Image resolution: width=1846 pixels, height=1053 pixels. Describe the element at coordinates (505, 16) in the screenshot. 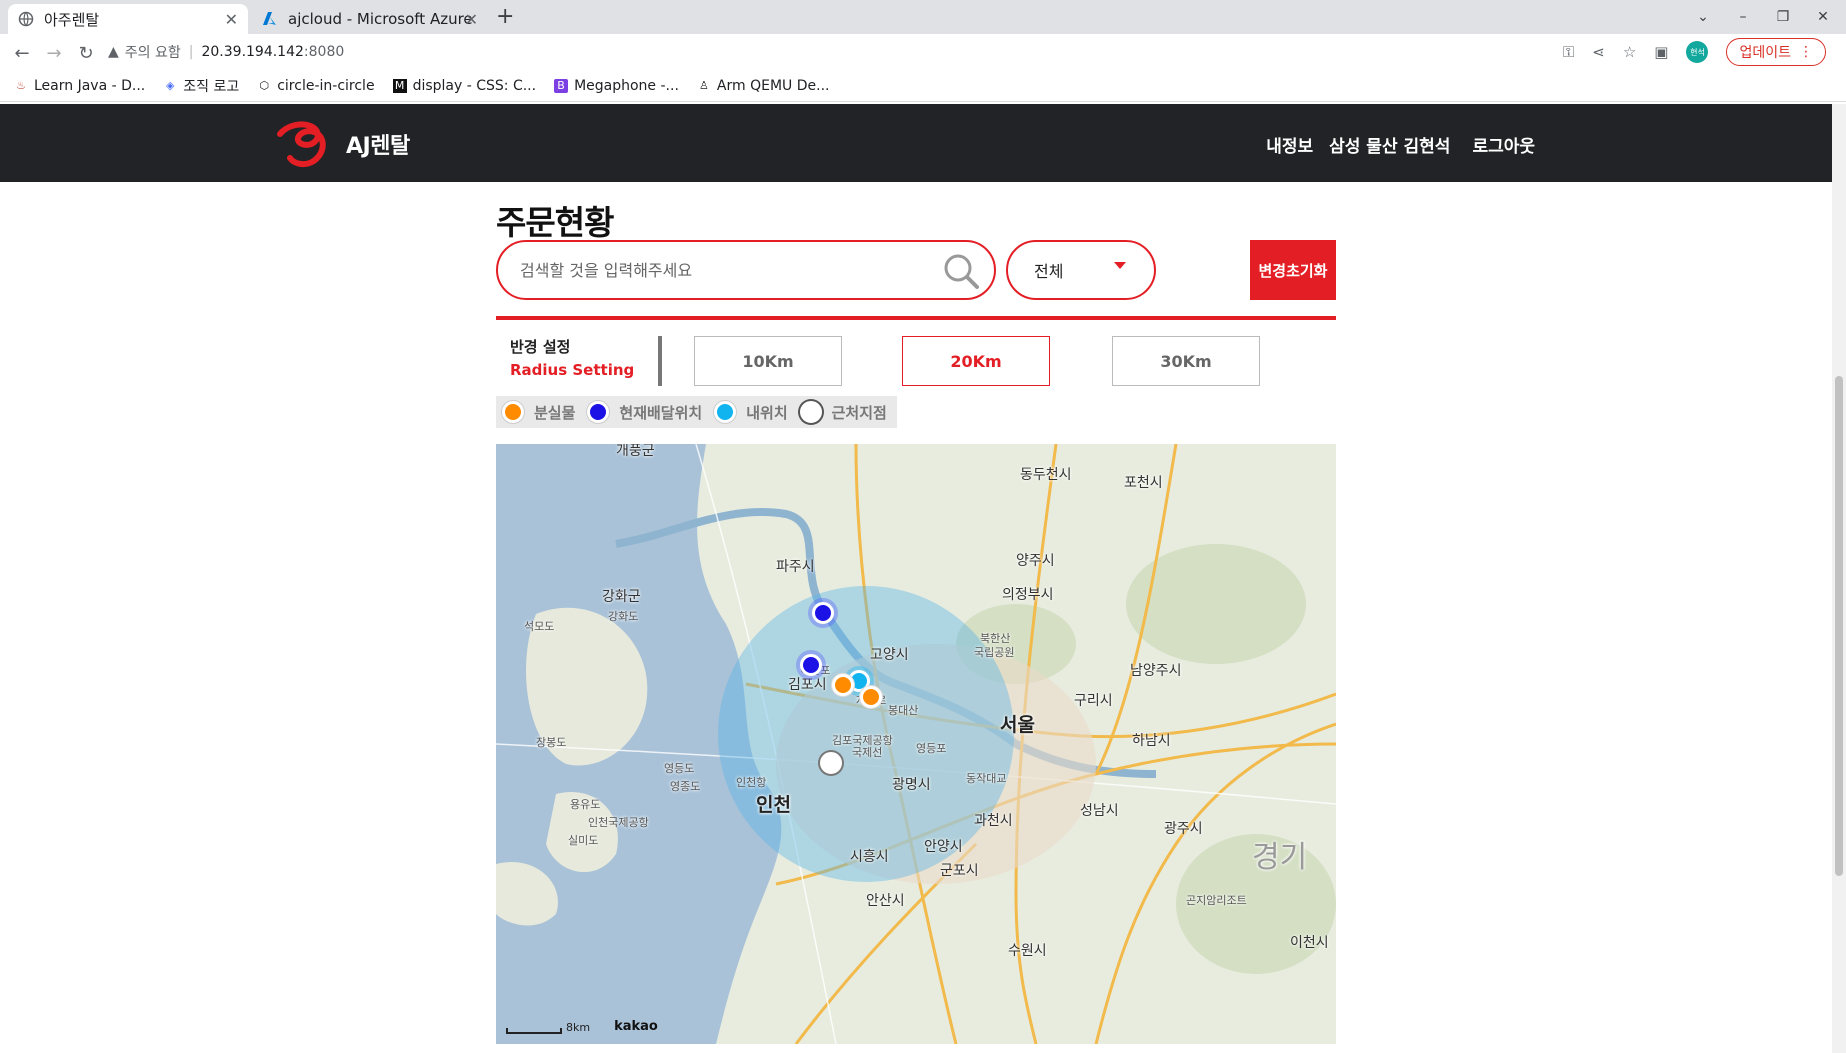

I see `new-tab-icon: +` at that location.